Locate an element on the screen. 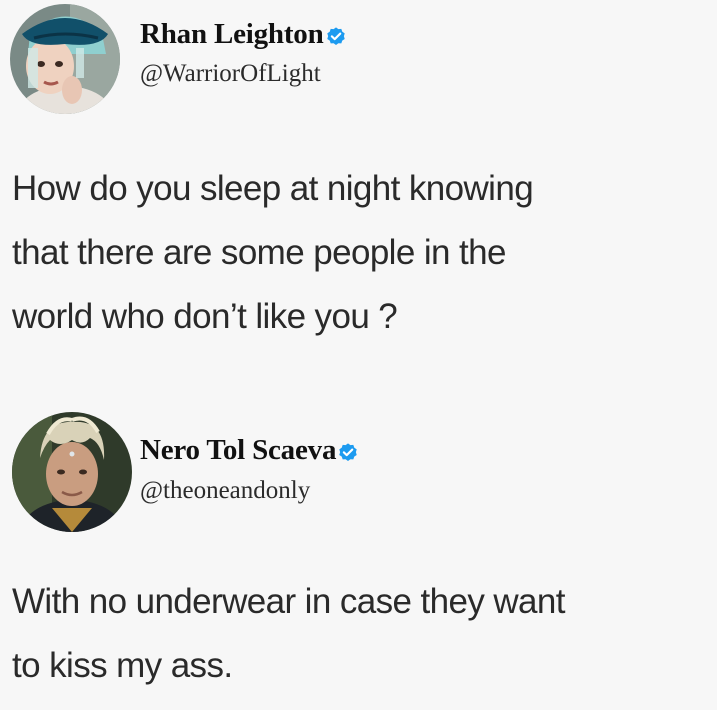 This screenshot has width=717, height=710. display-name: Nero Tol Scaeva is located at coordinates (238, 450).